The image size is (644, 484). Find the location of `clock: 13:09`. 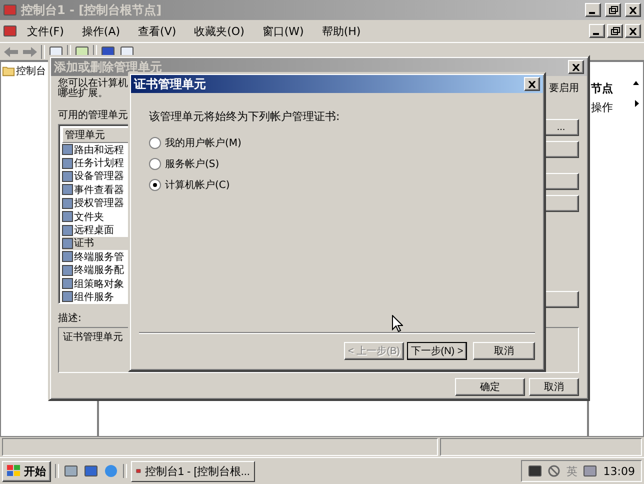

clock: 13:09 is located at coordinates (619, 471).